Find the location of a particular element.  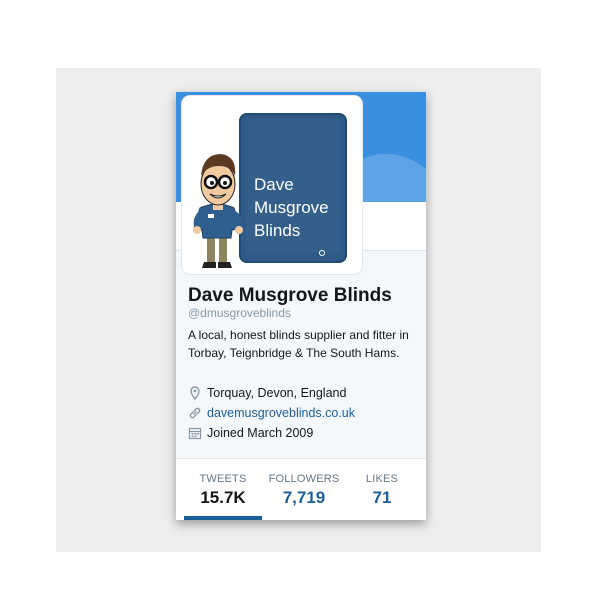

followers-count: 7,719 is located at coordinates (304, 497).